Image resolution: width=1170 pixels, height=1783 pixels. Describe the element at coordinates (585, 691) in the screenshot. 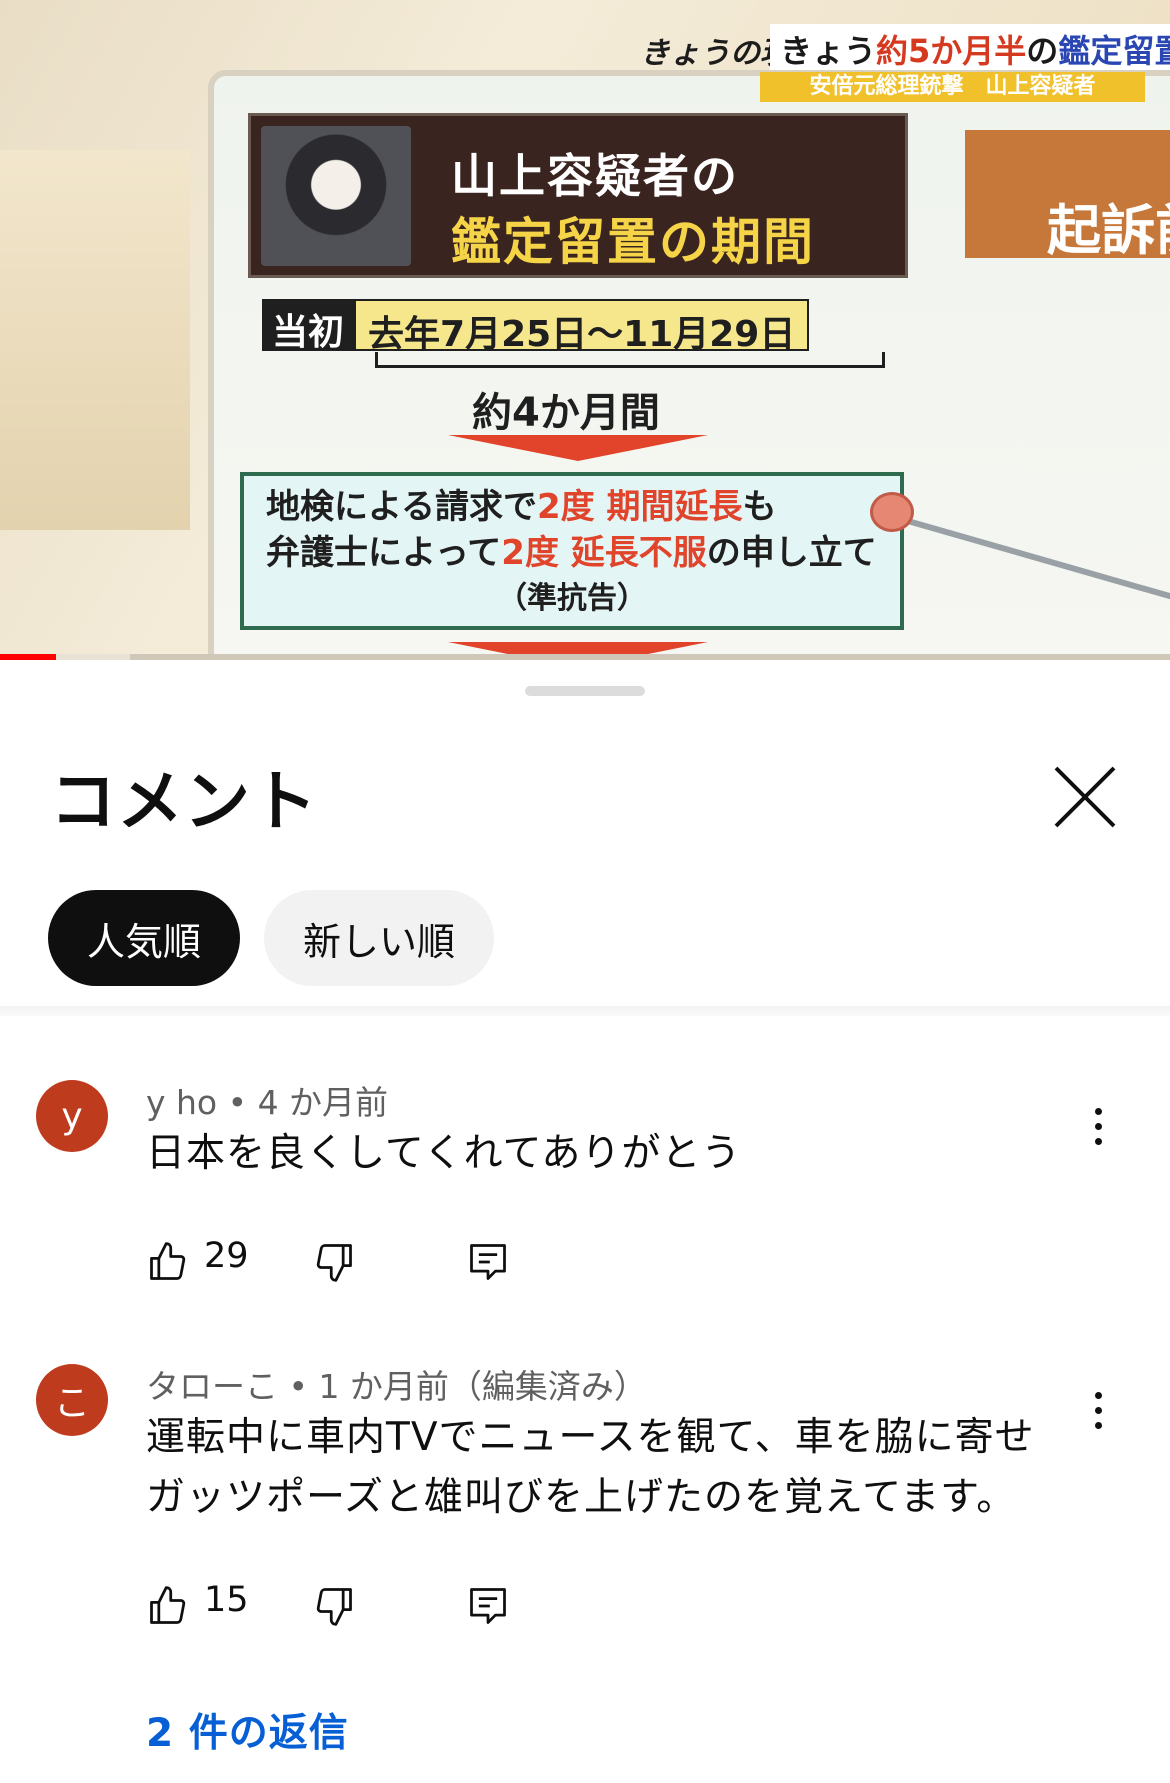

I see `drag-handle` at that location.